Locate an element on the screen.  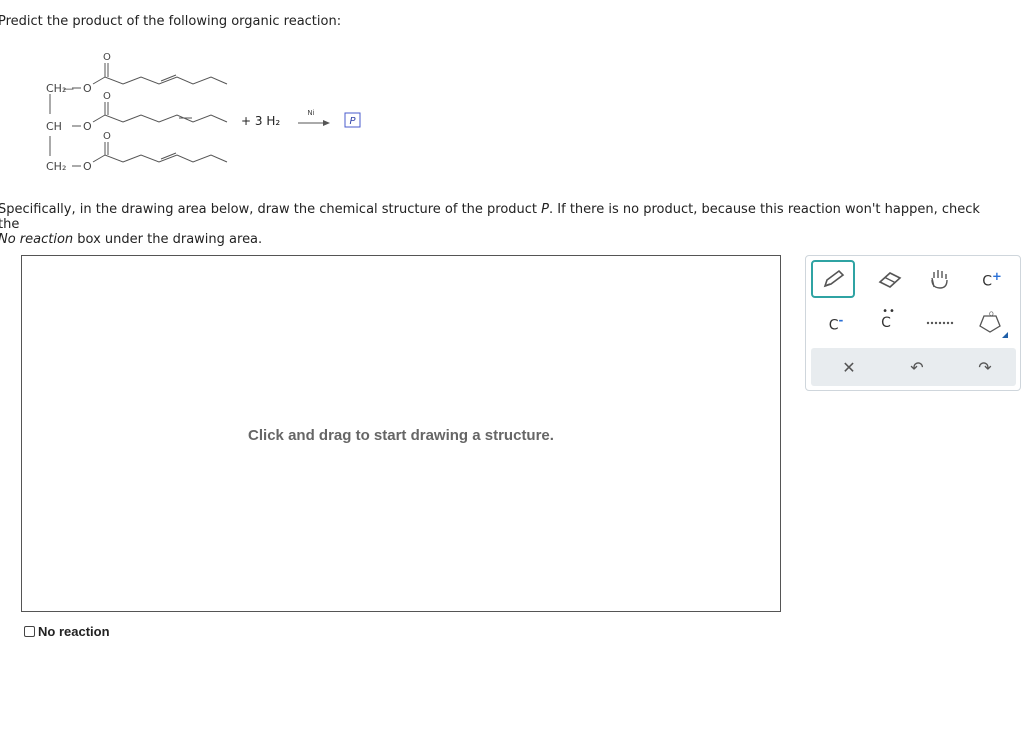
undo-icon: ↶ is located at coordinates (917, 367).